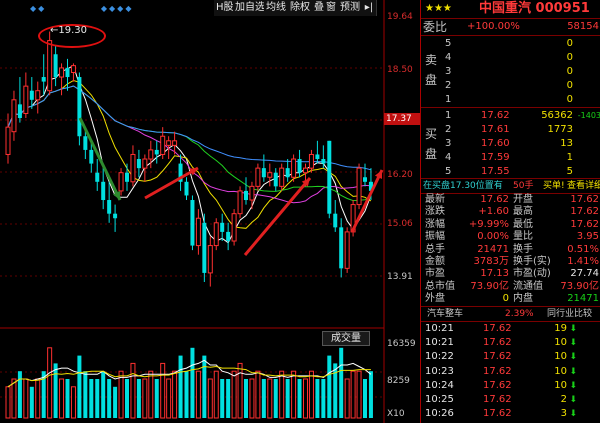 The height and width of the screenshot is (423, 600). What do you see at coordinates (435, 237) in the screenshot?
I see `stat-label: 振幅` at bounding box center [435, 237].